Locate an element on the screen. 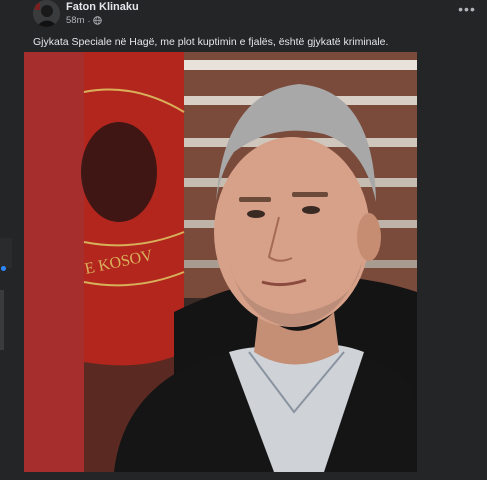 The height and width of the screenshot is (480, 487). avatar is located at coordinates (46, 13).